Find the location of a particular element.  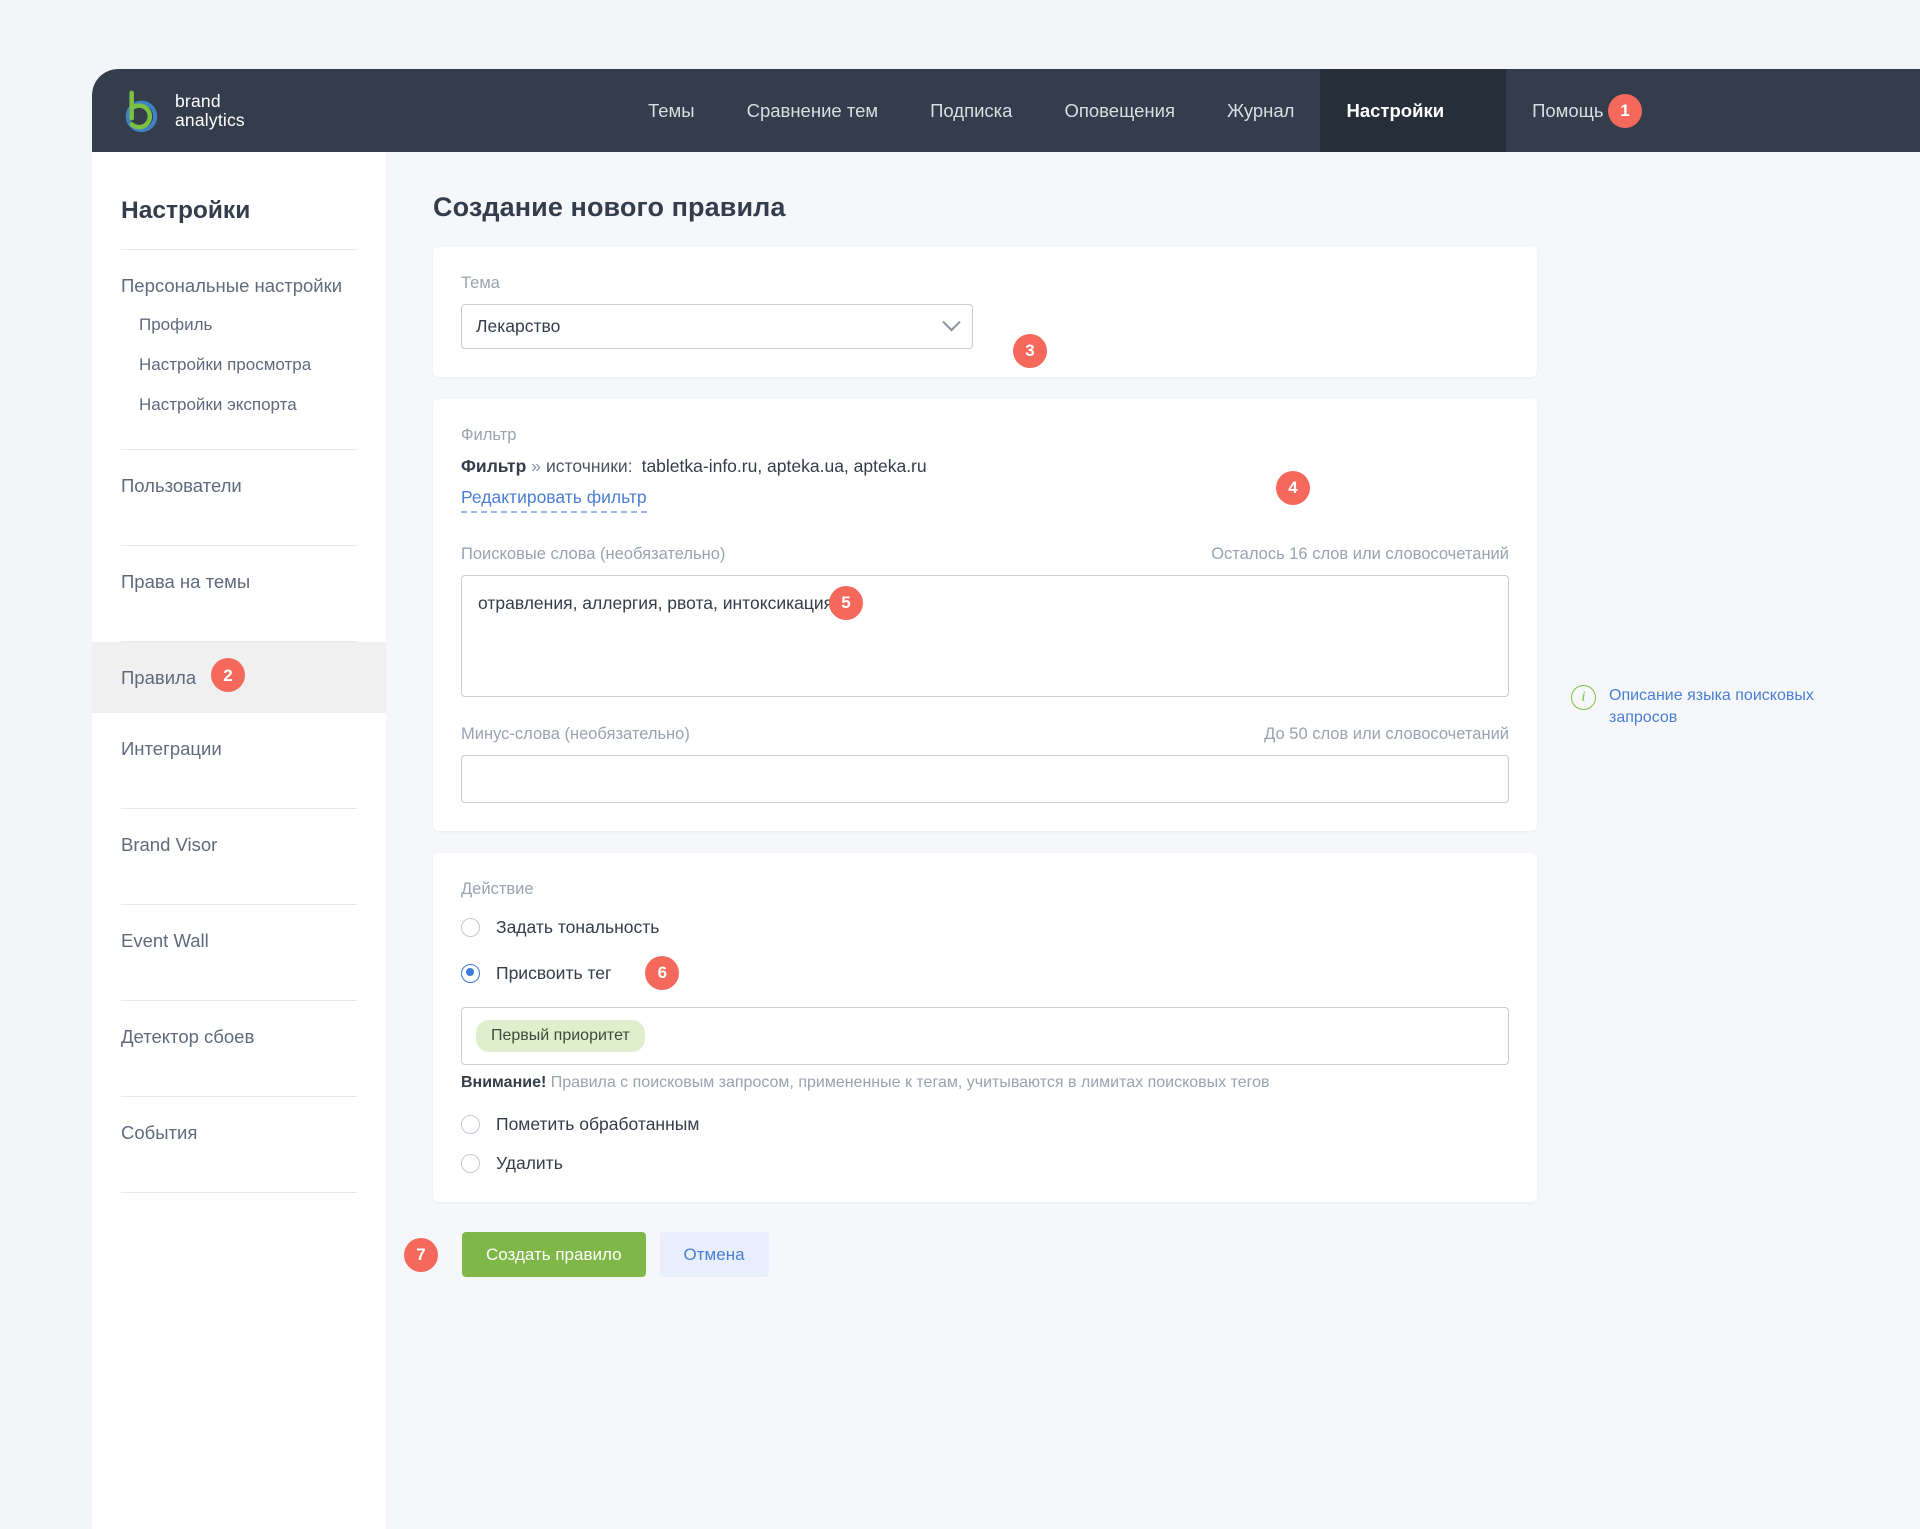

sidebar-item-view-settings: Настройки просмотра is located at coordinates (239, 365).